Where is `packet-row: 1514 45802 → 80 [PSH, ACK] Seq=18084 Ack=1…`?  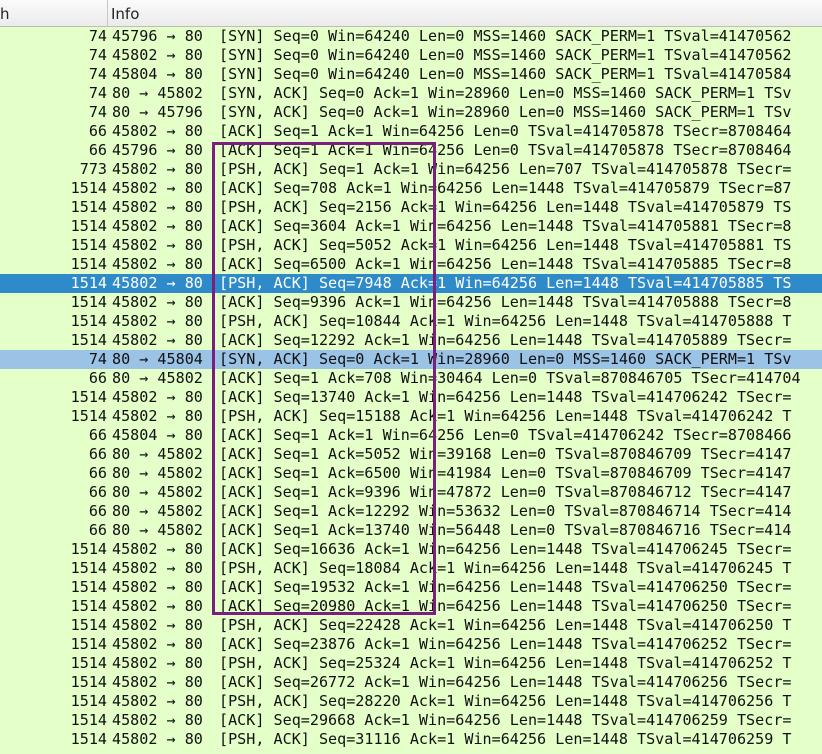 packet-row: 1514 45802 → 80 [PSH, ACK] Seq=18084 Ack=1… is located at coordinates (411, 568).